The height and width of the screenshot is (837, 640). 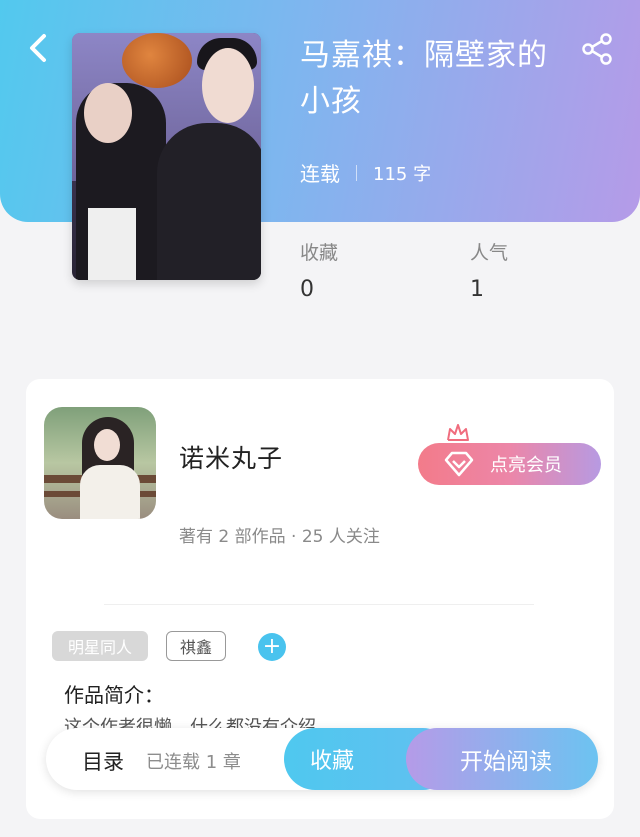 I want to click on tag-chip: 祺鑫, so click(x=196, y=646).